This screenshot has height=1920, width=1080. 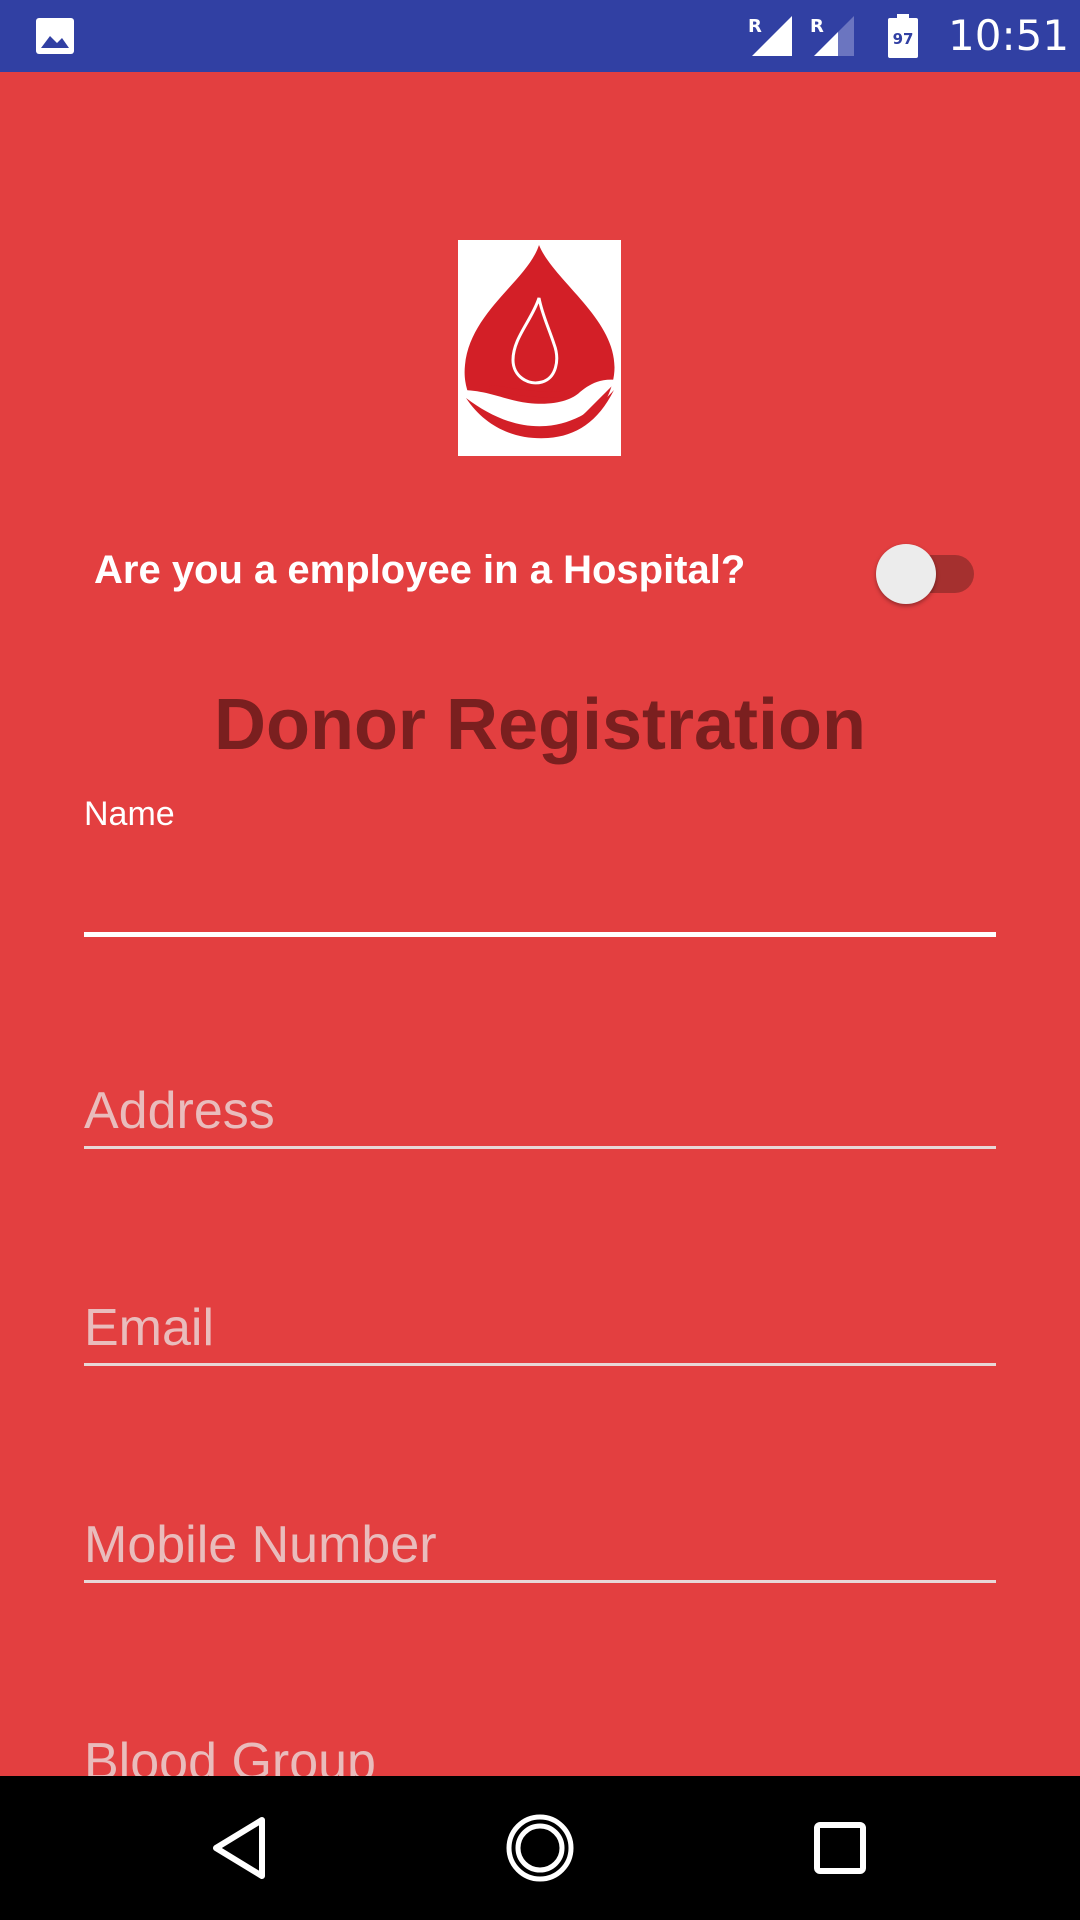 What do you see at coordinates (540, 1364) in the screenshot?
I see `email-underline` at bounding box center [540, 1364].